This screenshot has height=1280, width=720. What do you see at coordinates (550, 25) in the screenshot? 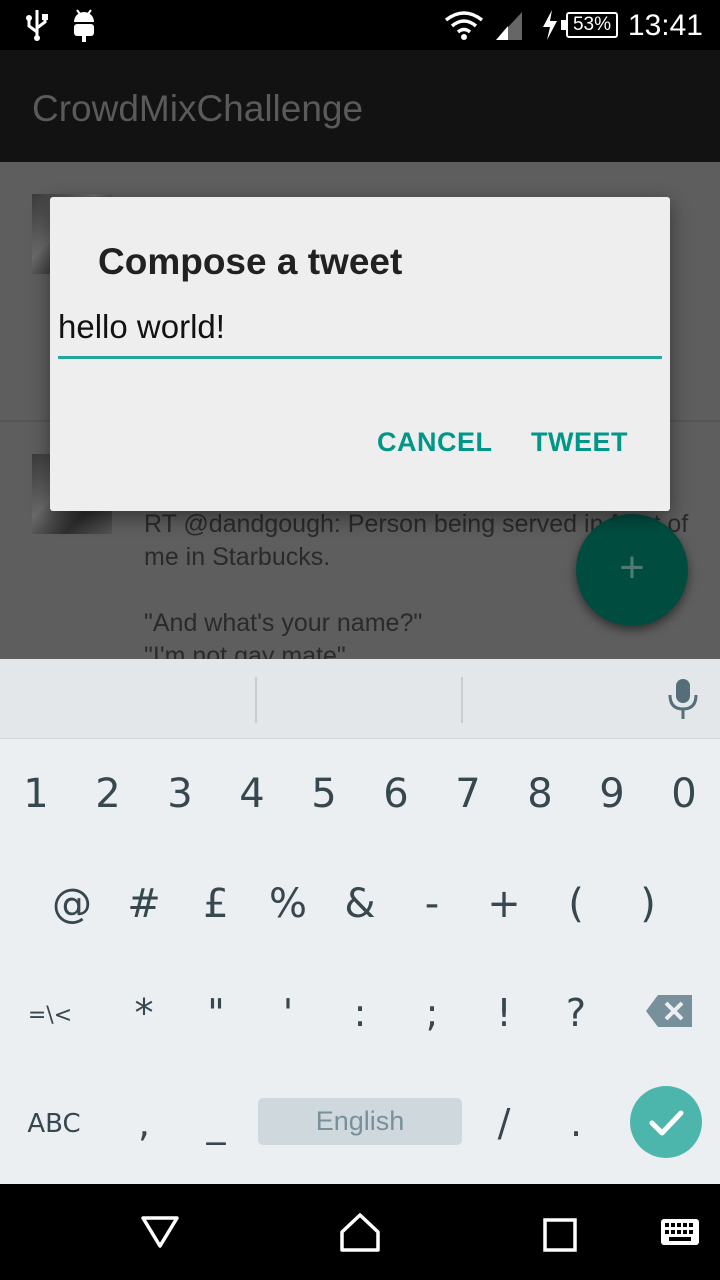
I see `charging-icon` at bounding box center [550, 25].